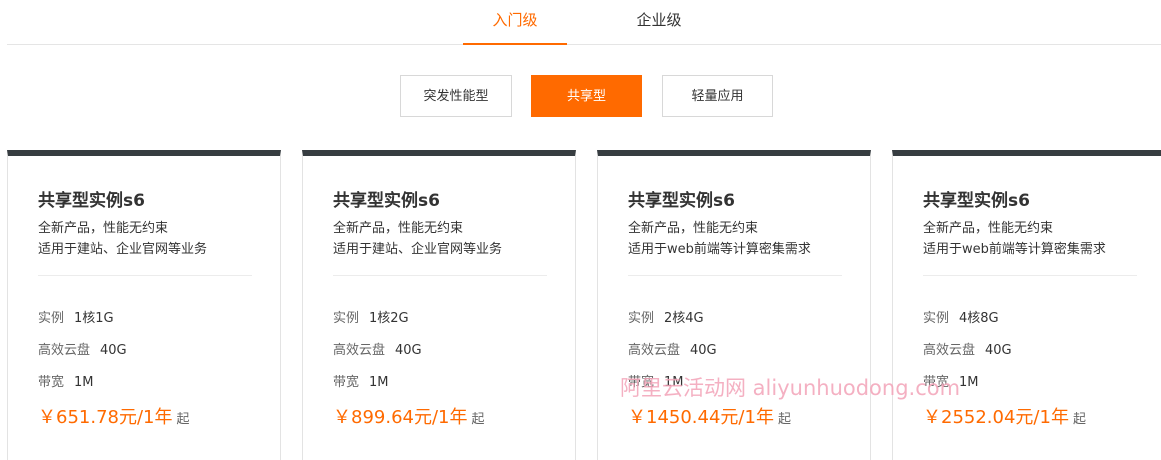 The image size is (1161, 460). Describe the element at coordinates (400, 417) in the screenshot. I see `price-amount: ￥899.64元/1年` at that location.